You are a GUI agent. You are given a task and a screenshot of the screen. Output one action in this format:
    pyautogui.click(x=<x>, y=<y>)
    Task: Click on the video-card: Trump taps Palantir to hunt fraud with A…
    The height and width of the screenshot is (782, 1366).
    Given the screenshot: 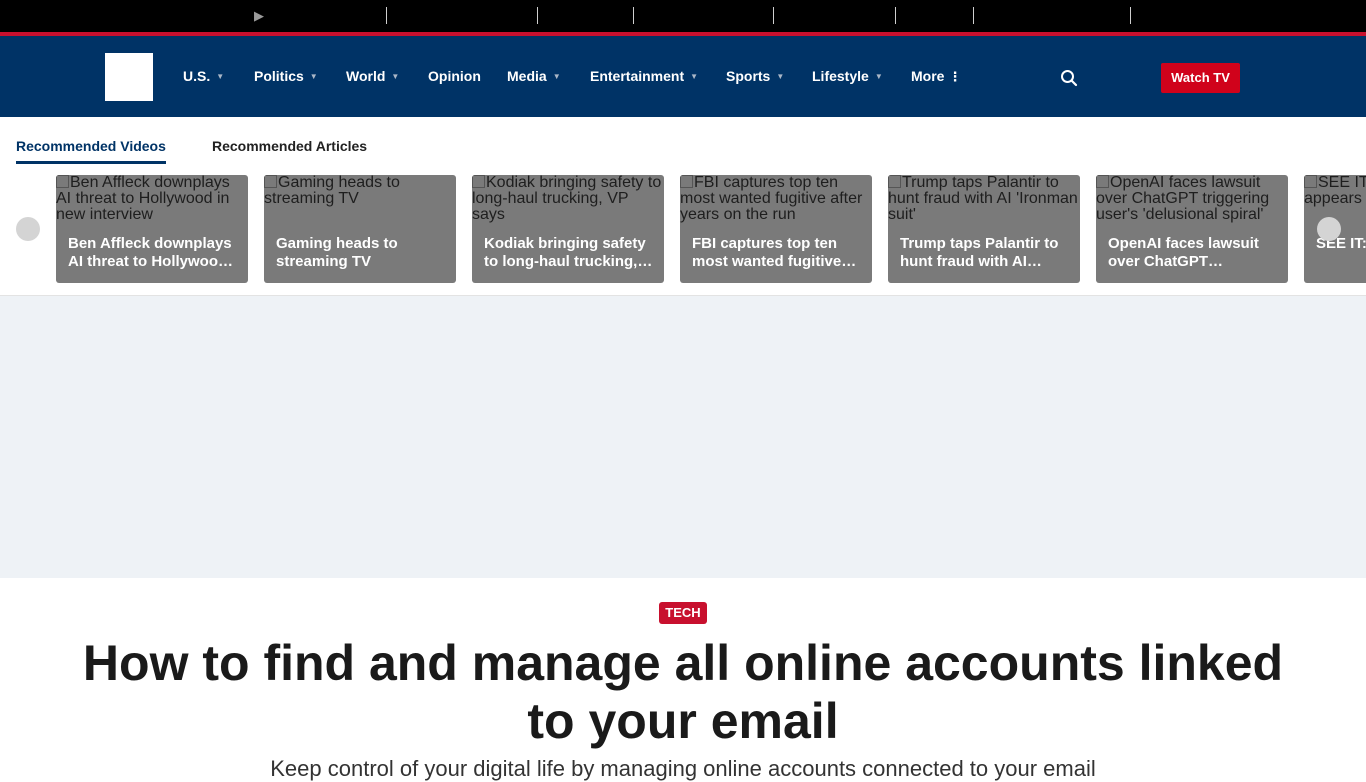 What is the action you would take?
    pyautogui.click(x=984, y=229)
    